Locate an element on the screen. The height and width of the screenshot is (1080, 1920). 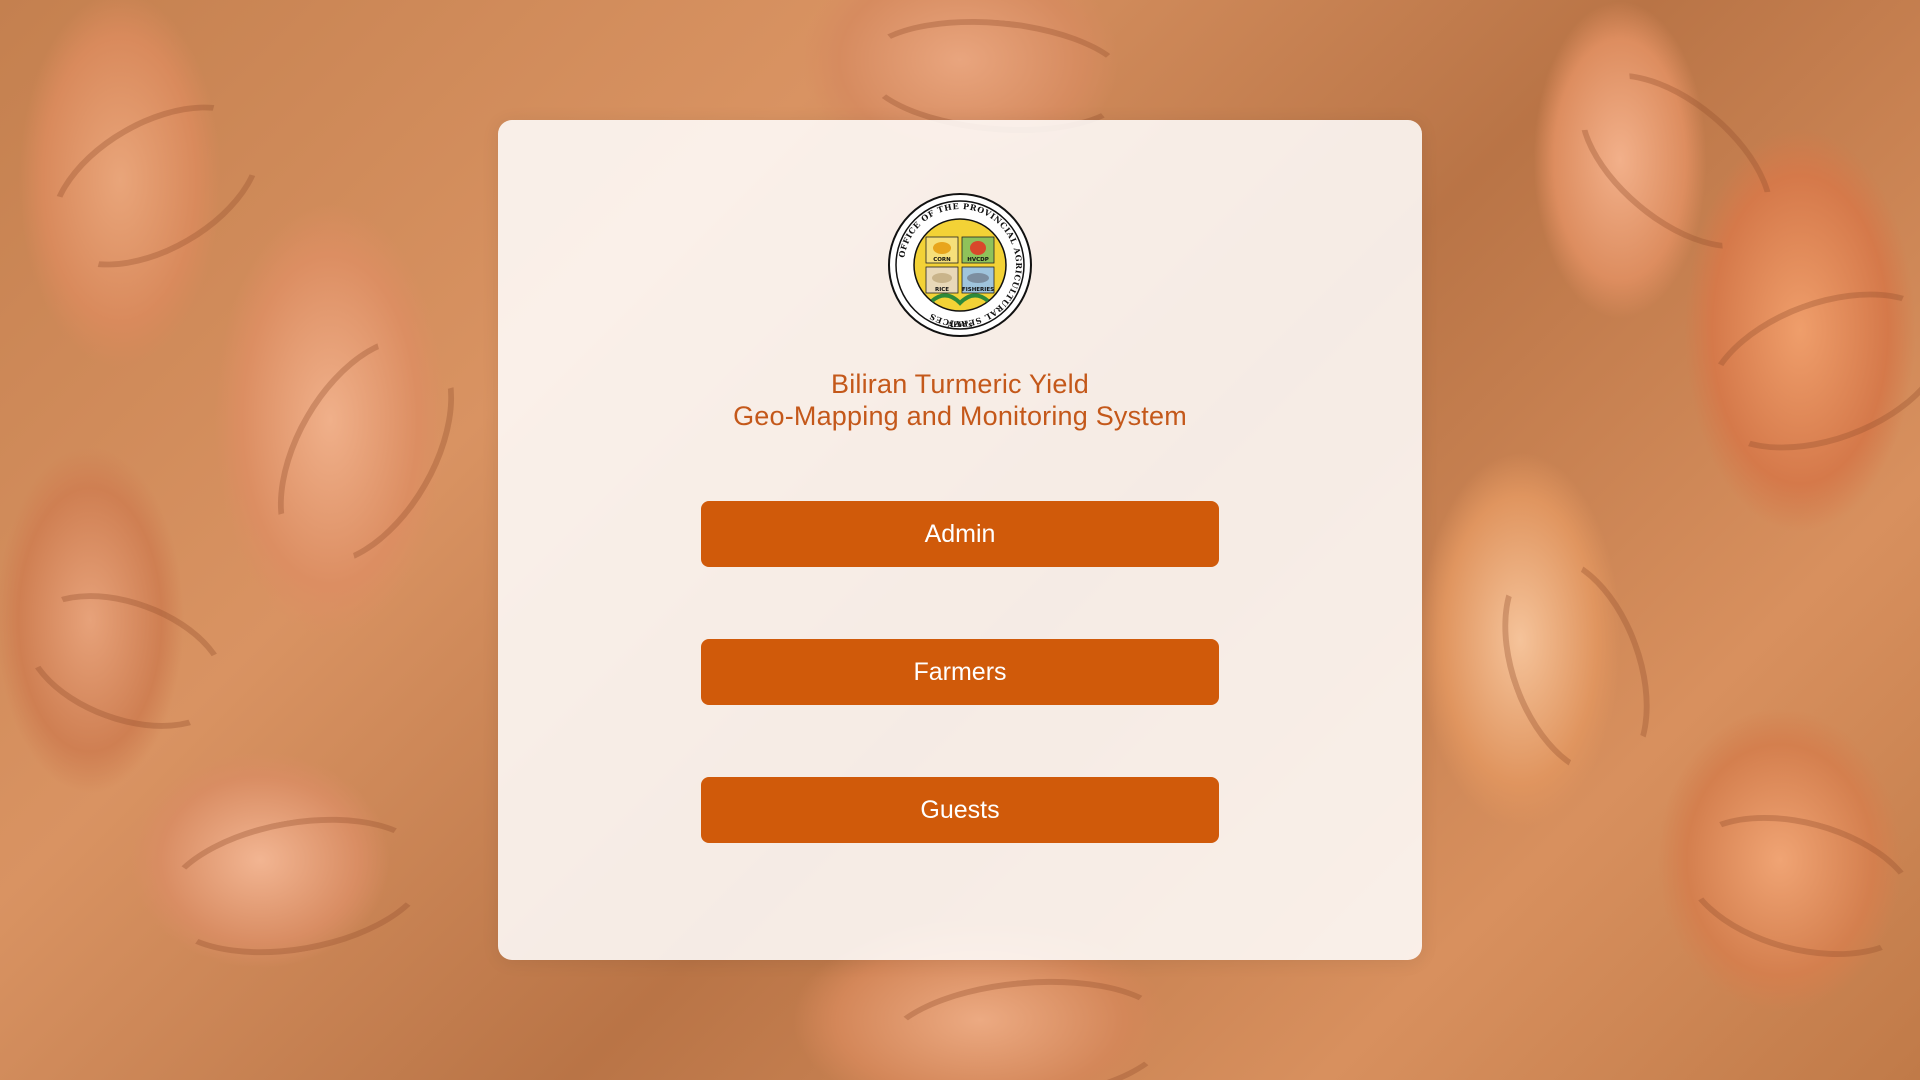
svg-text: CORN is located at coordinates (942, 260).